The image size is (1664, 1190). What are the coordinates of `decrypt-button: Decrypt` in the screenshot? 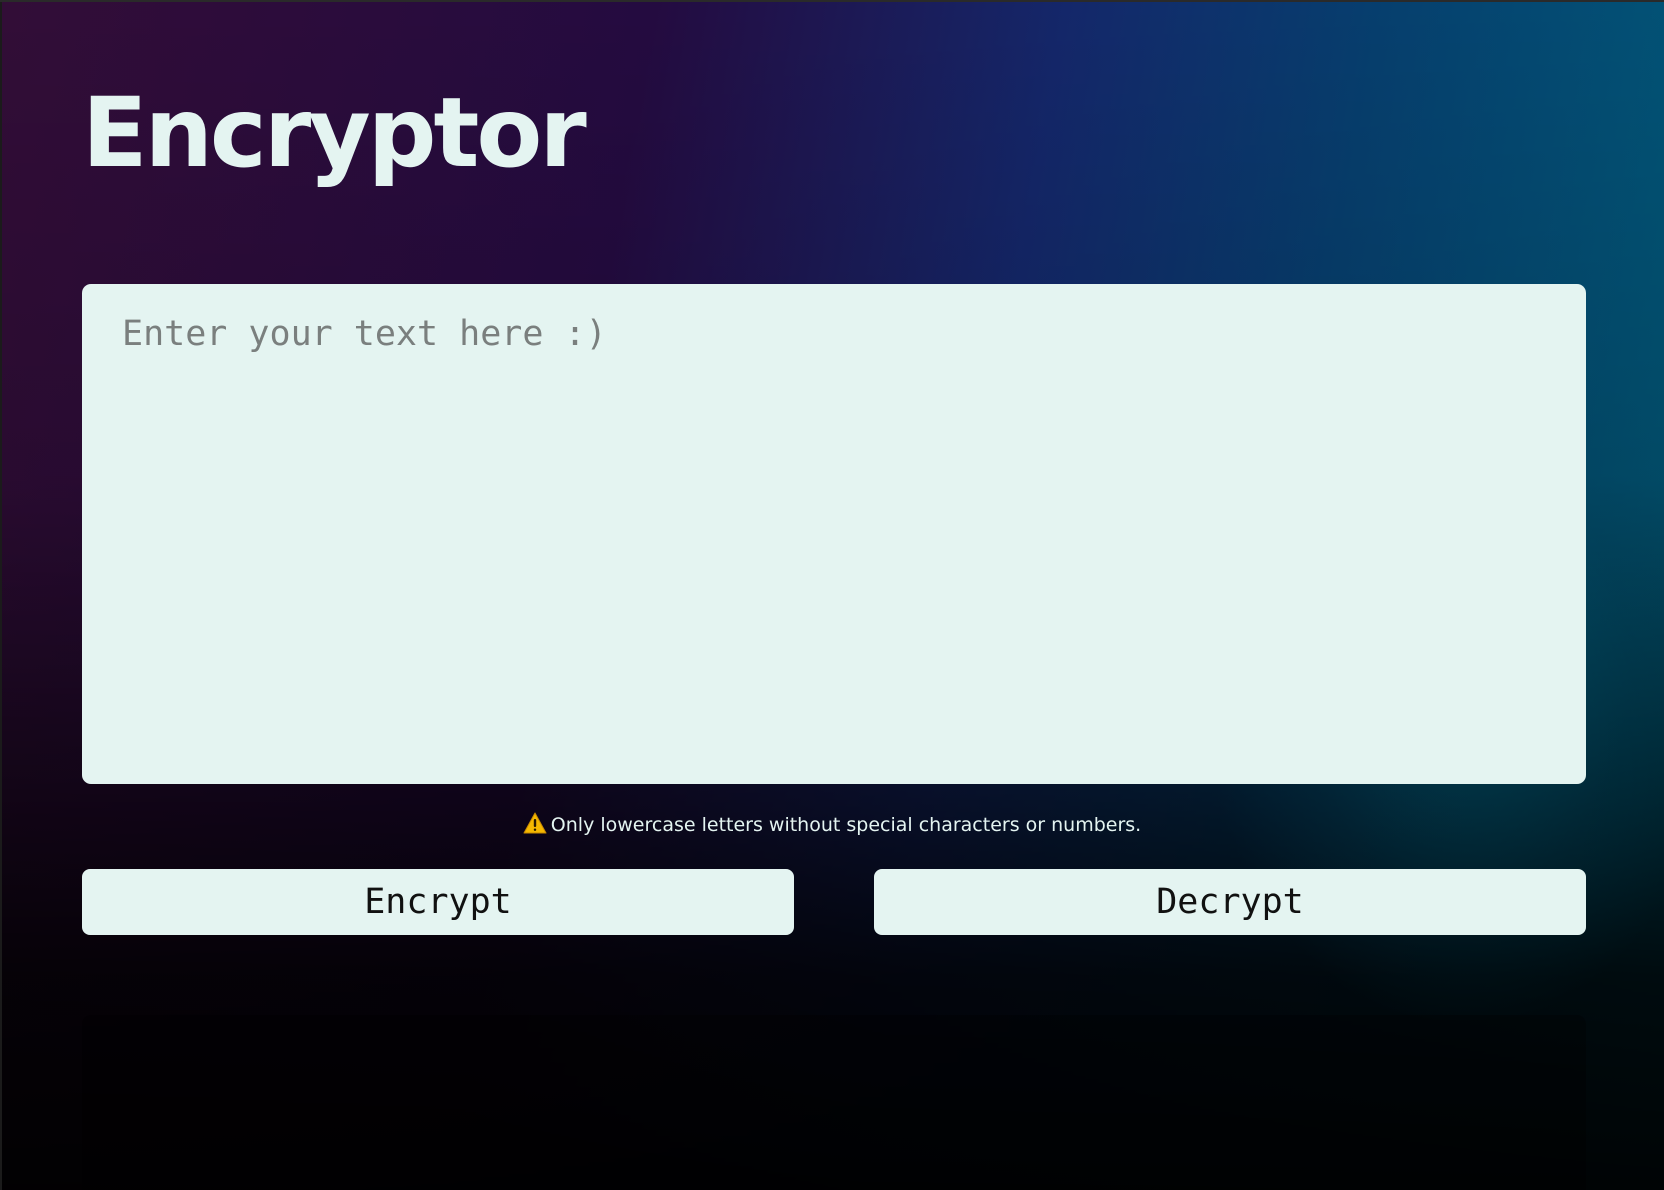 It's located at (1230, 902).